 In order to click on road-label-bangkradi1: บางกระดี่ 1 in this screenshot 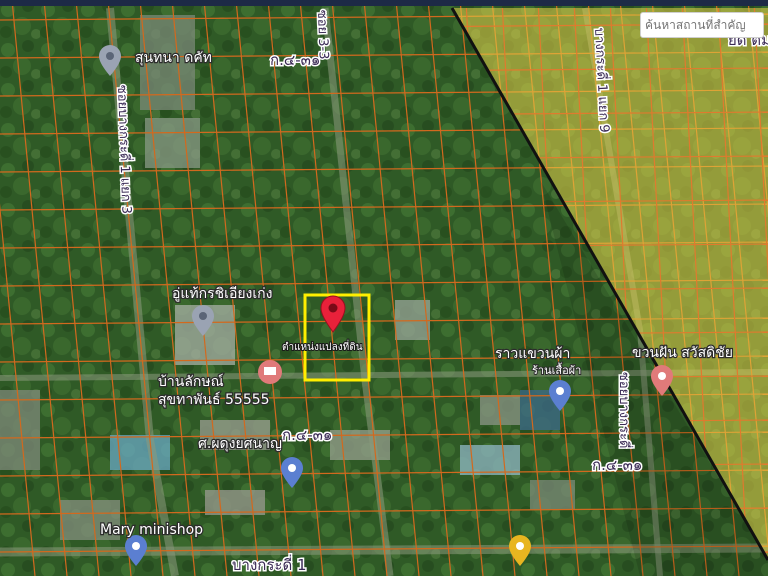, I will do `click(269, 564)`.